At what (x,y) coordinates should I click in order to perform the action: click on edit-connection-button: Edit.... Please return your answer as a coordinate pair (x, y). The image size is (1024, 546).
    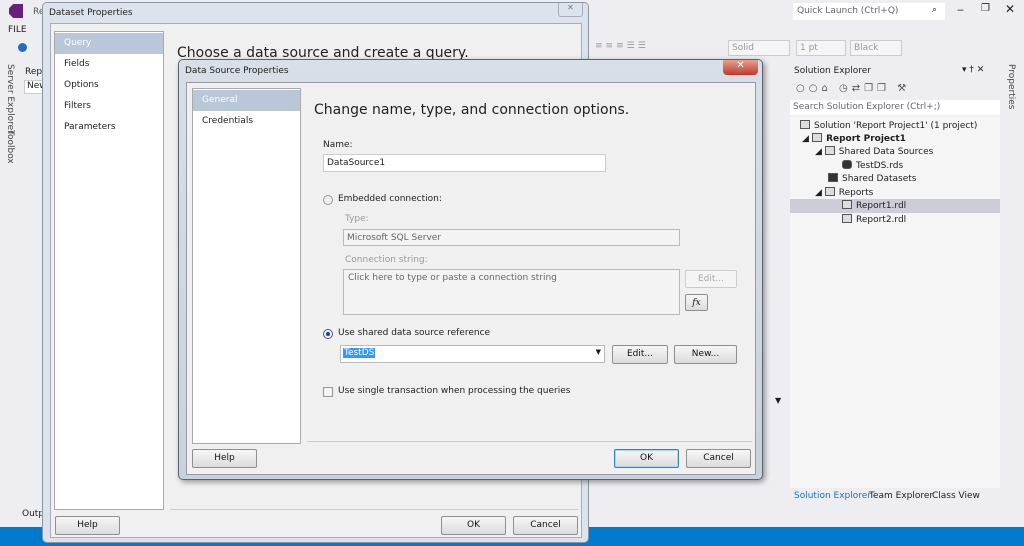
    Looking at the image, I should click on (711, 279).